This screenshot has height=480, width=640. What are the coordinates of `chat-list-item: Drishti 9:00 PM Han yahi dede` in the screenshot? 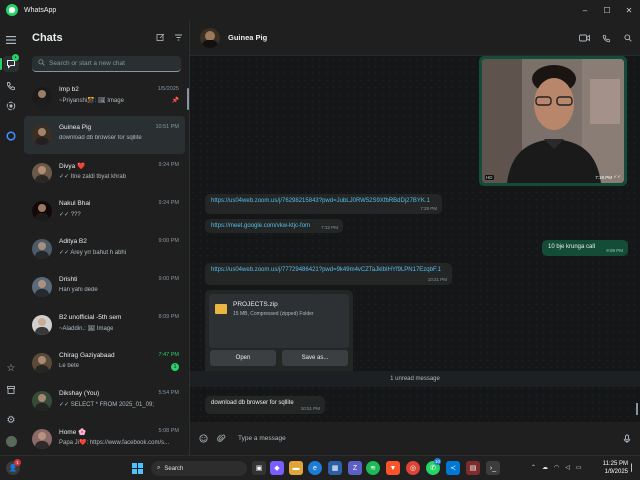 It's located at (103, 287).